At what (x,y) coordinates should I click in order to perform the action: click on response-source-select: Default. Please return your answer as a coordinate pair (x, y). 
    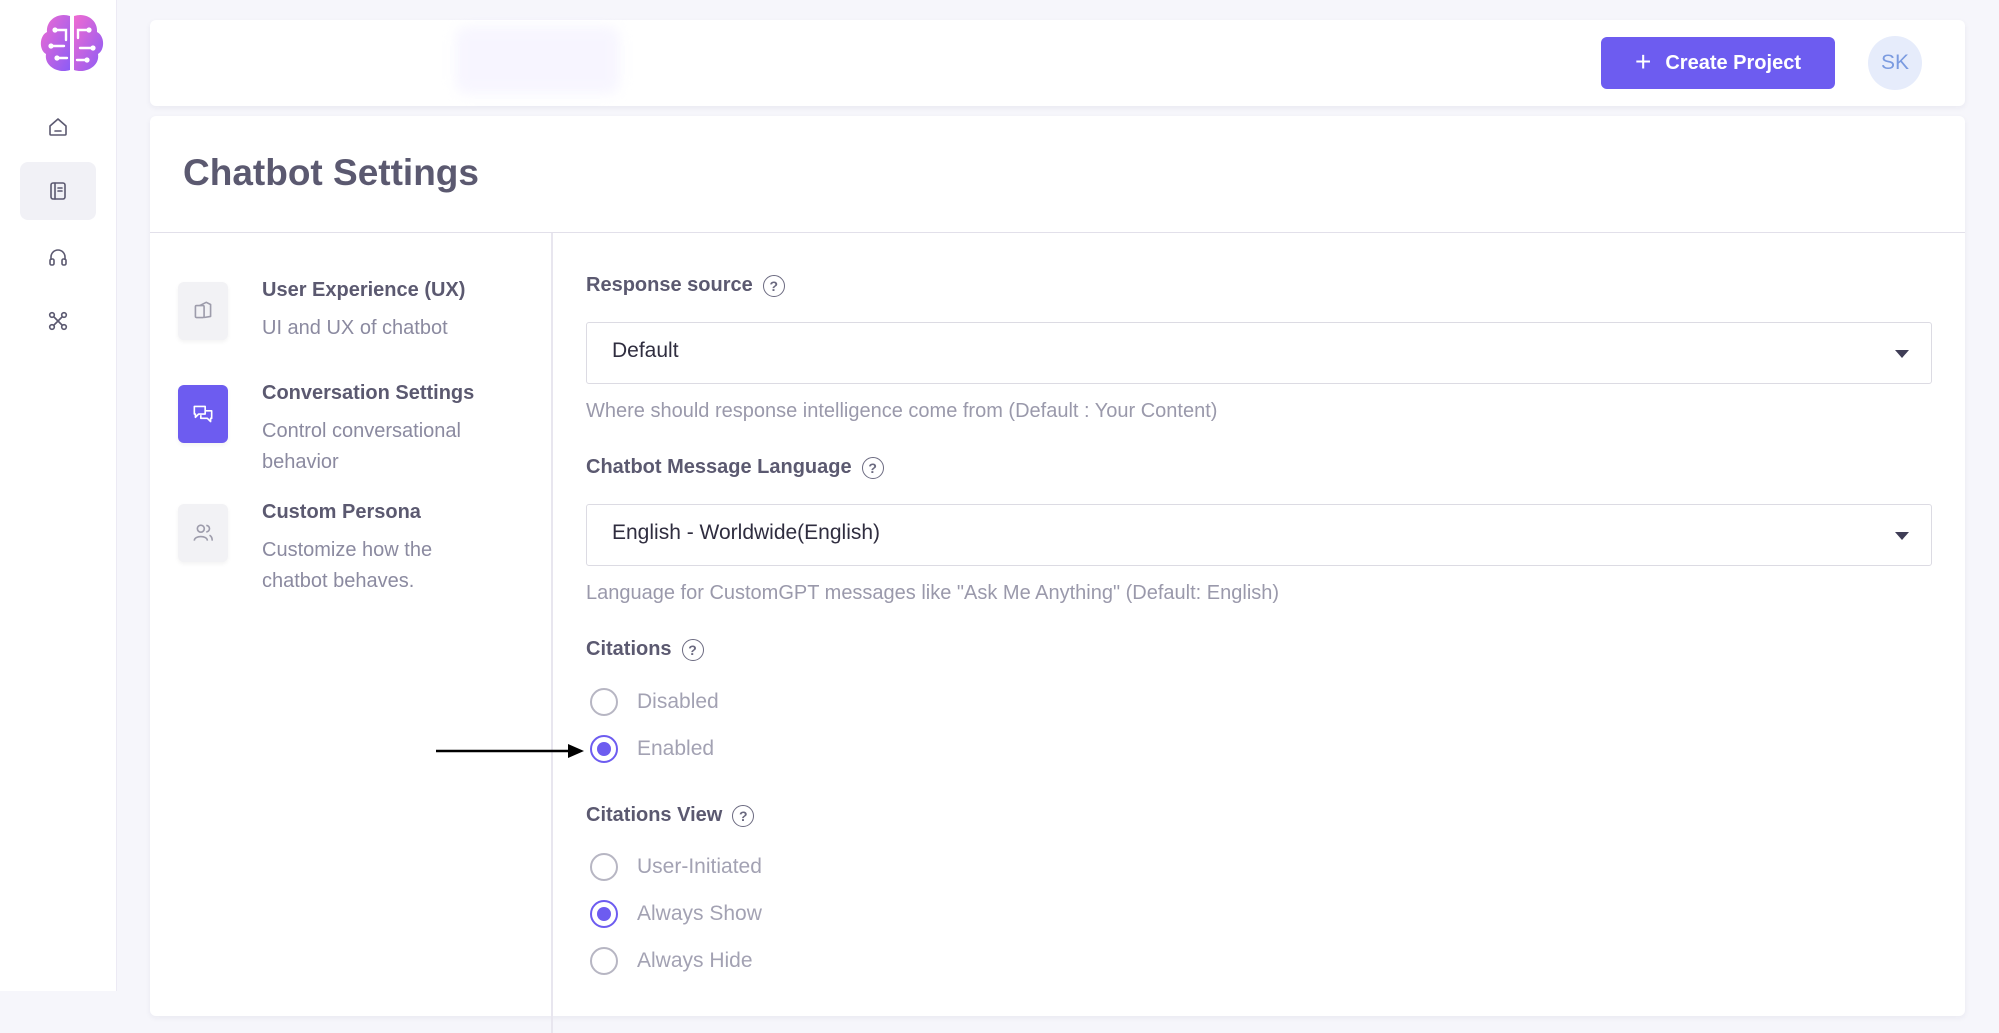
    Looking at the image, I should click on (1259, 353).